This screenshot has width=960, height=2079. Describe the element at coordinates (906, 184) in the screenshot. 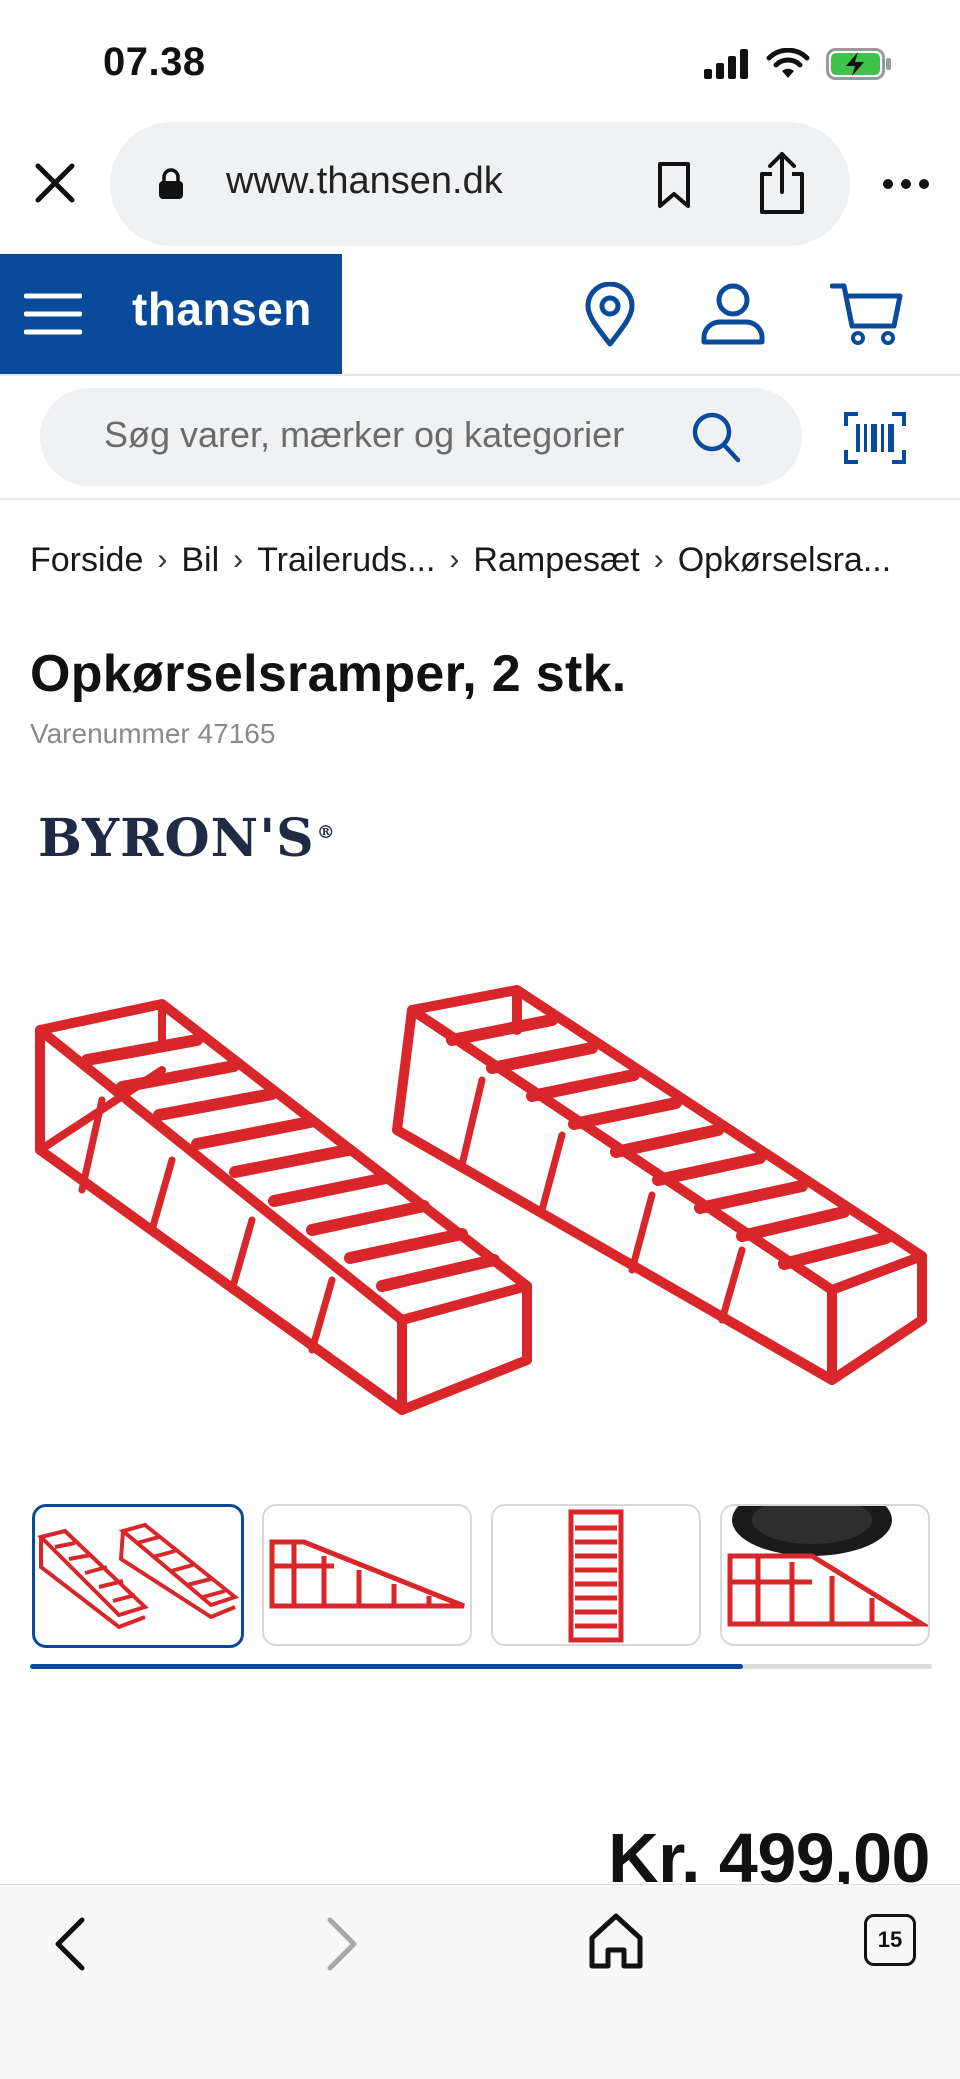

I see `more-icon` at that location.